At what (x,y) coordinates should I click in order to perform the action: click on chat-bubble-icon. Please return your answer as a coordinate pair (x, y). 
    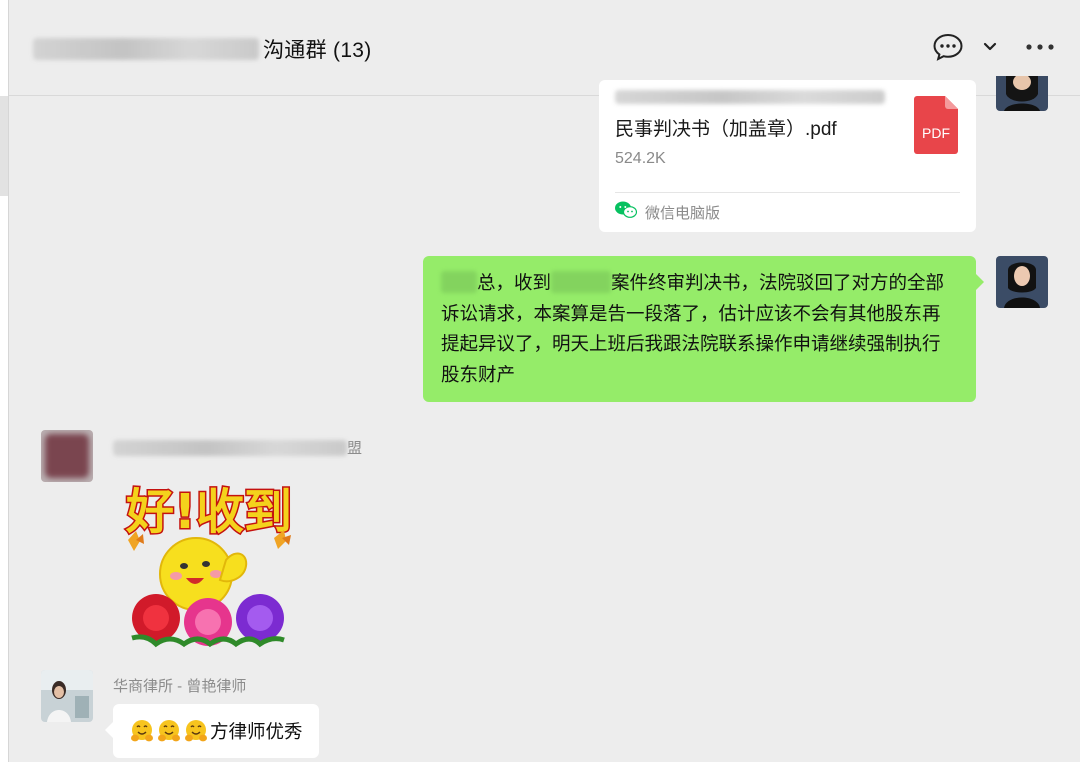
    Looking at the image, I should click on (948, 47).